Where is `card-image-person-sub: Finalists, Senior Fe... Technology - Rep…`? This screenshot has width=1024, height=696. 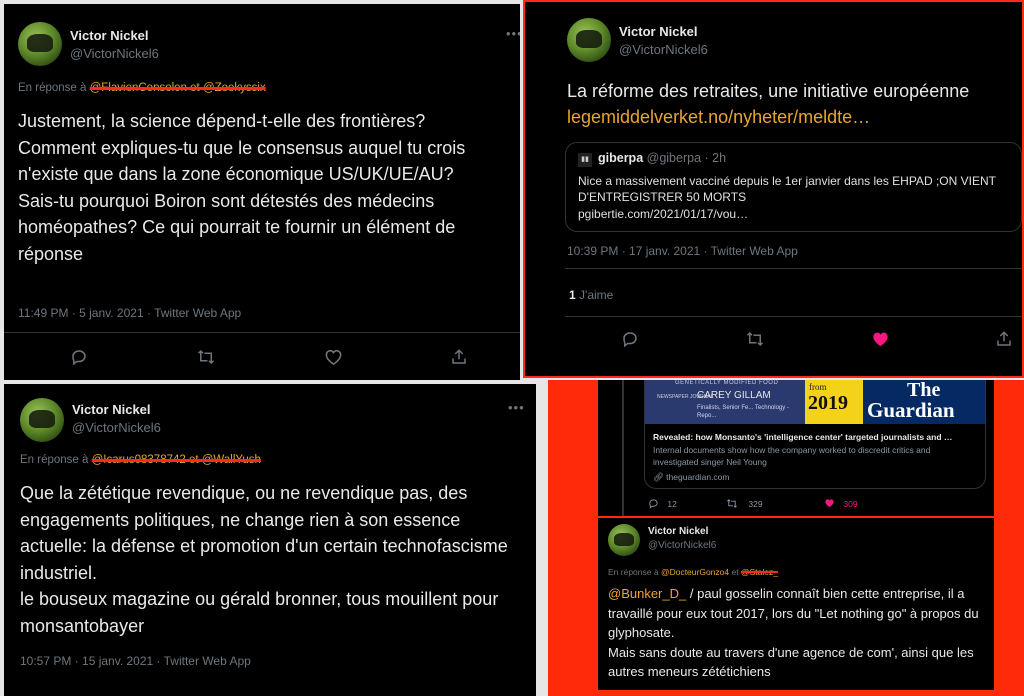
card-image-person-sub: Finalists, Senior Fe... Technology - Rep… is located at coordinates (743, 412).